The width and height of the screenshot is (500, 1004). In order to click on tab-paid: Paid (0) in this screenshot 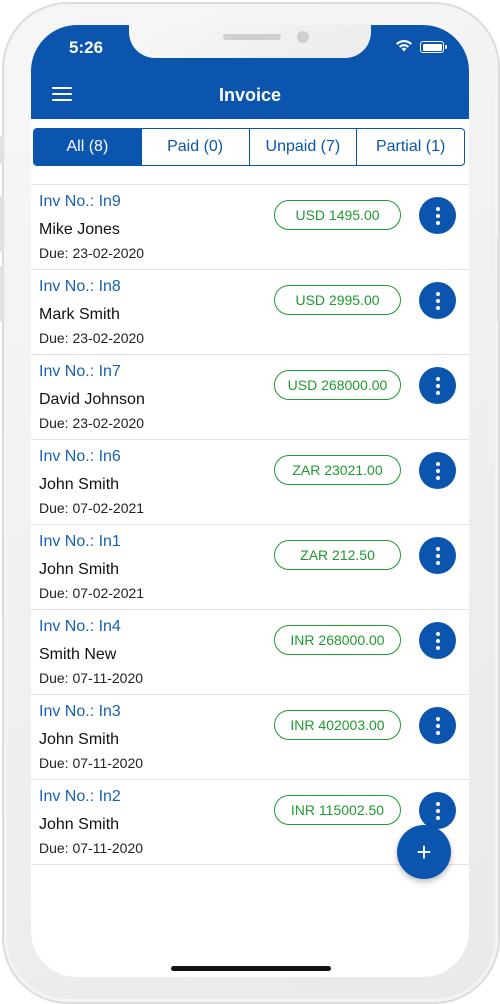, I will do `click(194, 147)`.